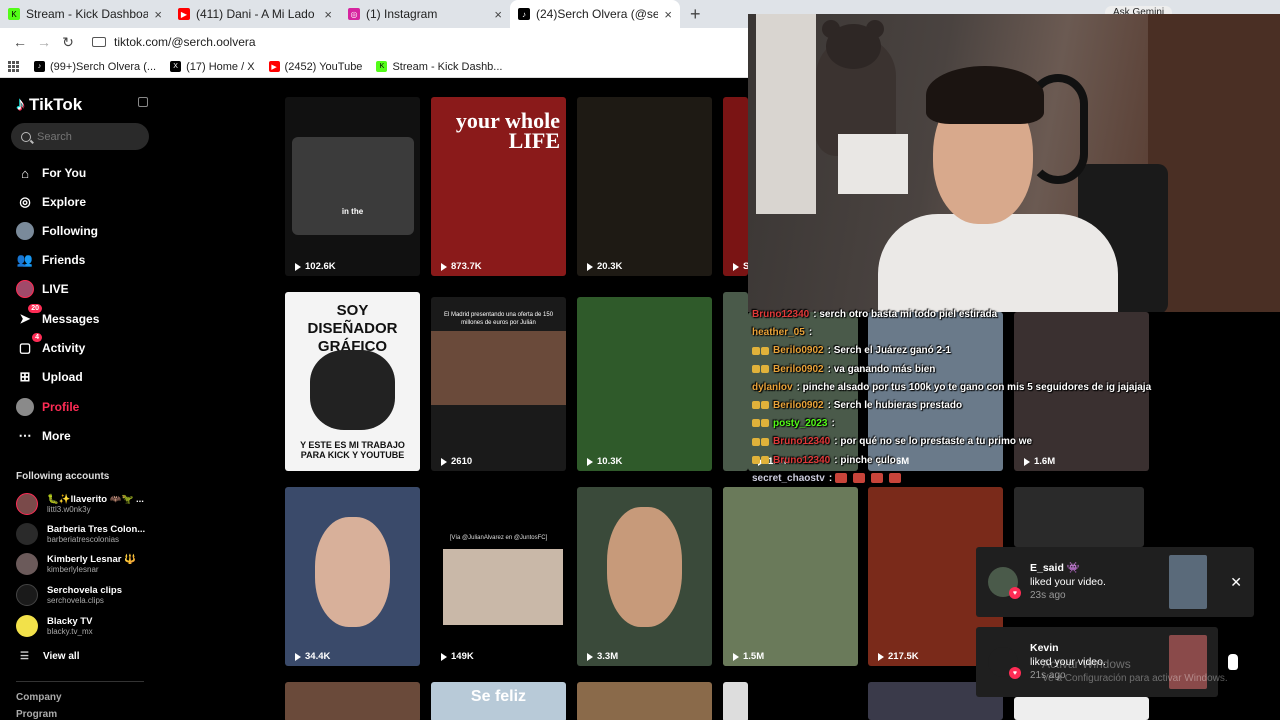 This screenshot has width=1280, height=720. Describe the element at coordinates (25, 376) in the screenshot. I see `upload-icon: ⊞` at that location.